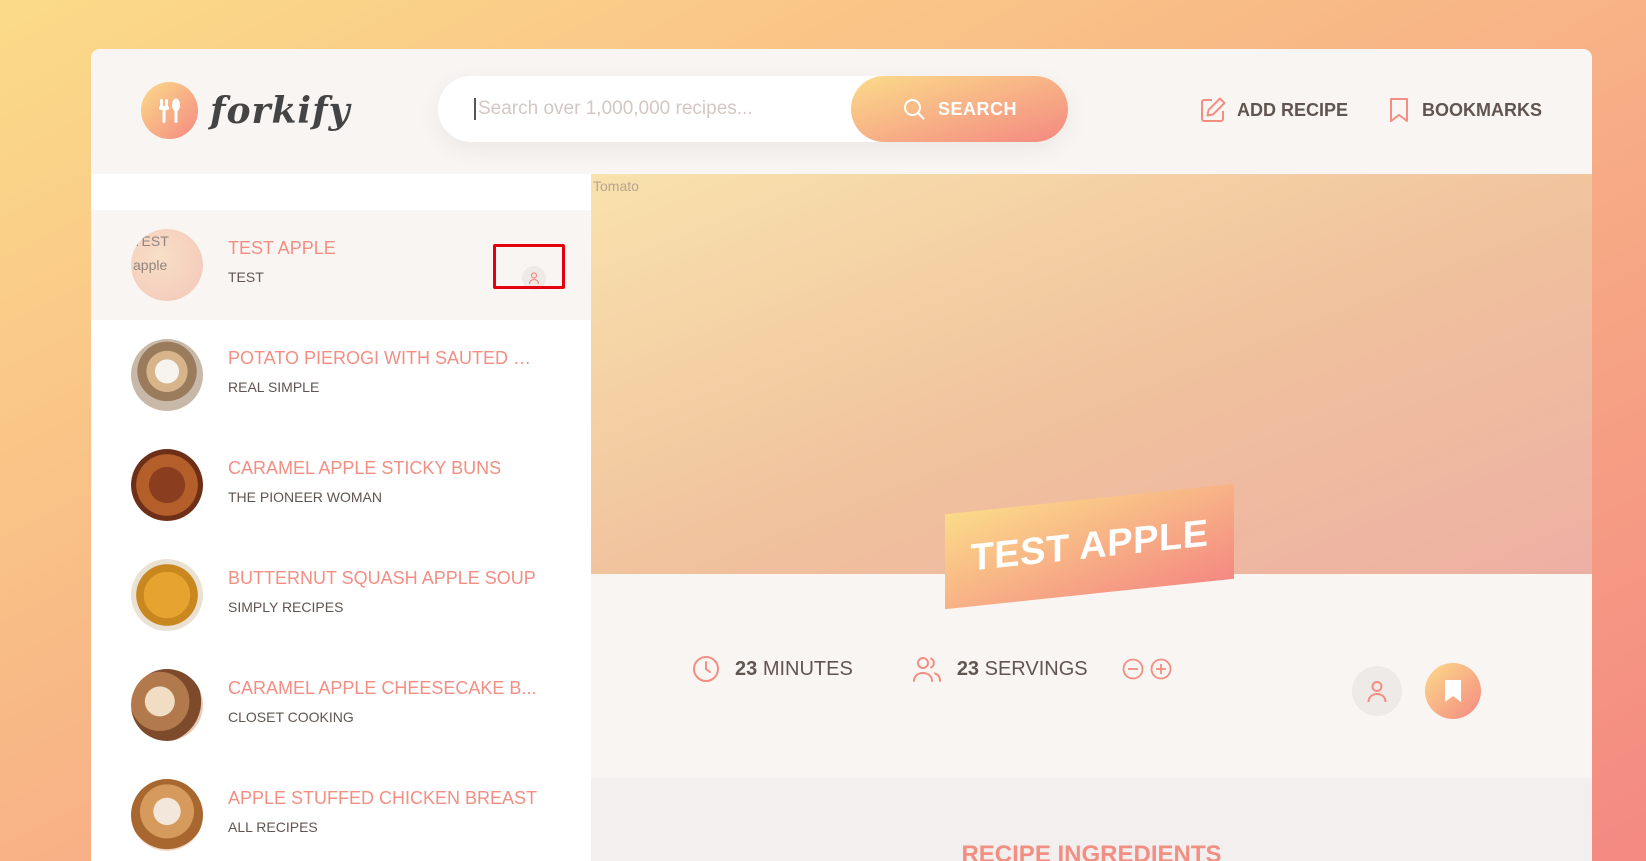 The image size is (1646, 861). I want to click on clock-icon, so click(706, 669).